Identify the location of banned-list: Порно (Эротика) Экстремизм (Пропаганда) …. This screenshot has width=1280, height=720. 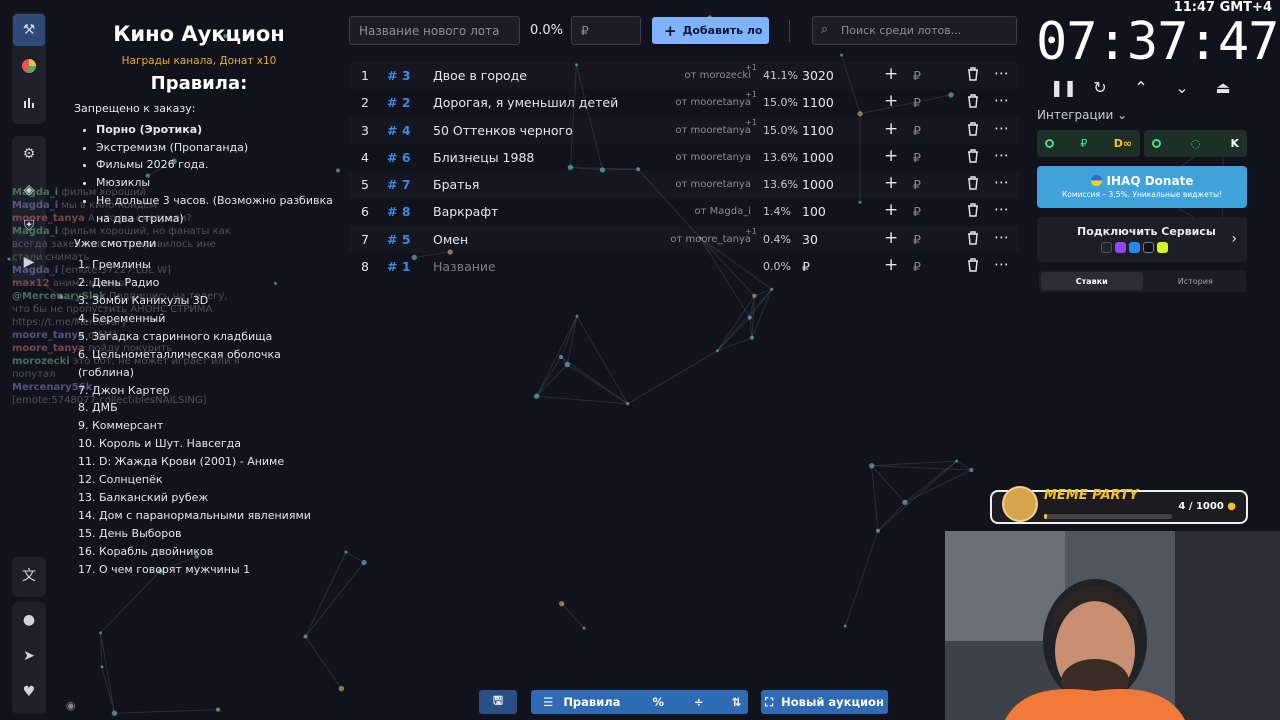
(205, 174).